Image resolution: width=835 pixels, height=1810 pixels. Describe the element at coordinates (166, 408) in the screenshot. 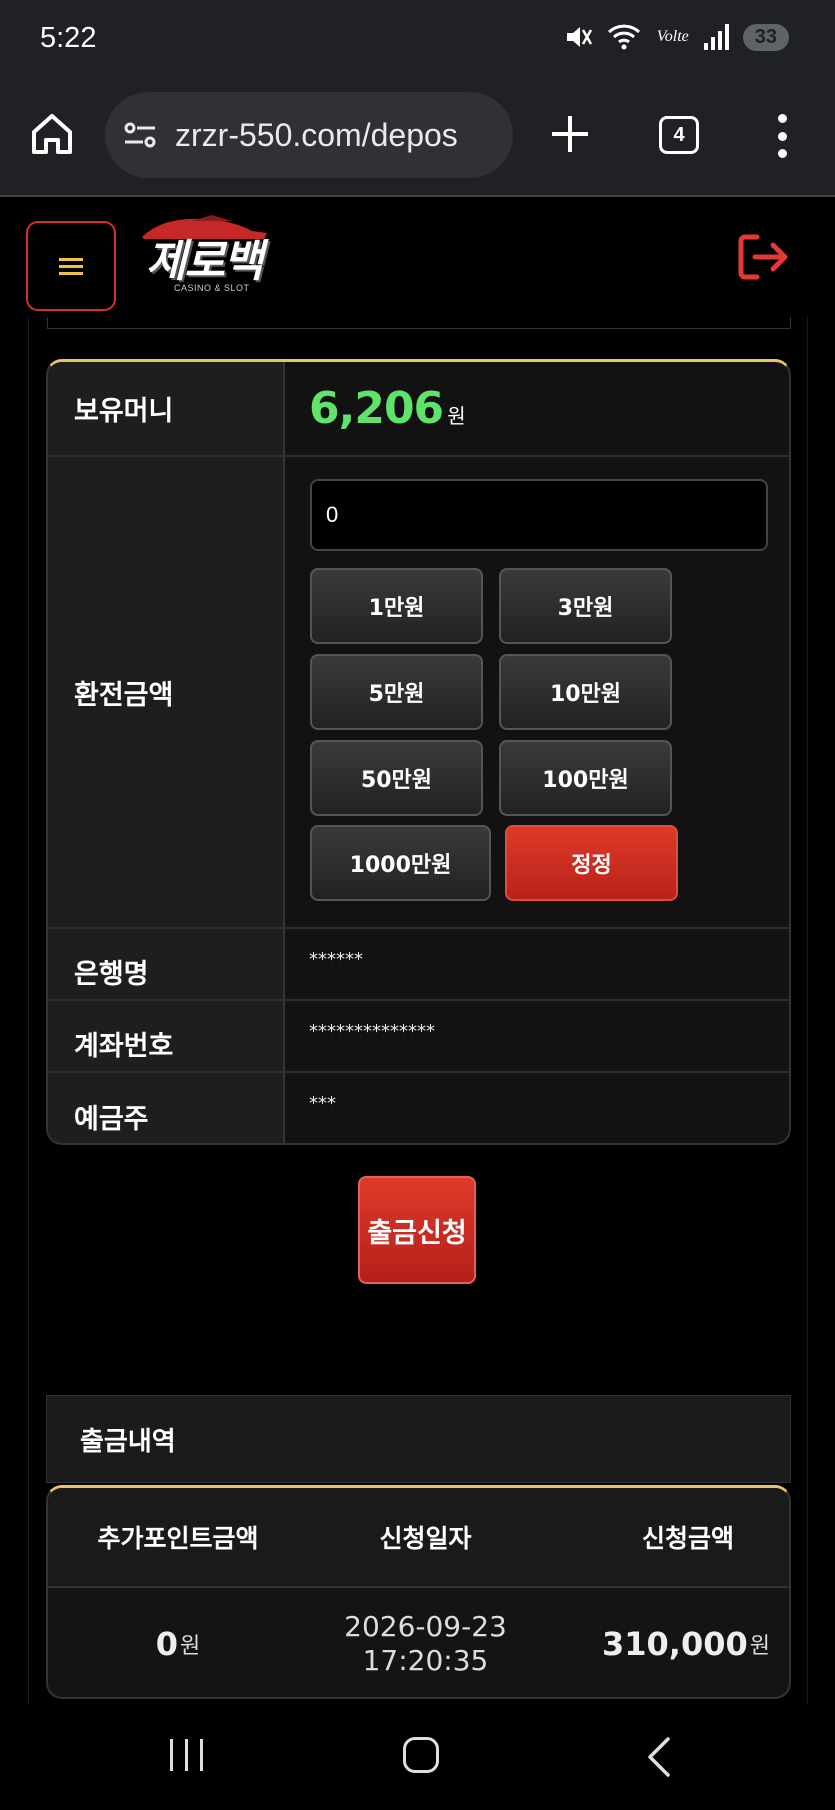

I see `balance-label: 보유머니` at that location.